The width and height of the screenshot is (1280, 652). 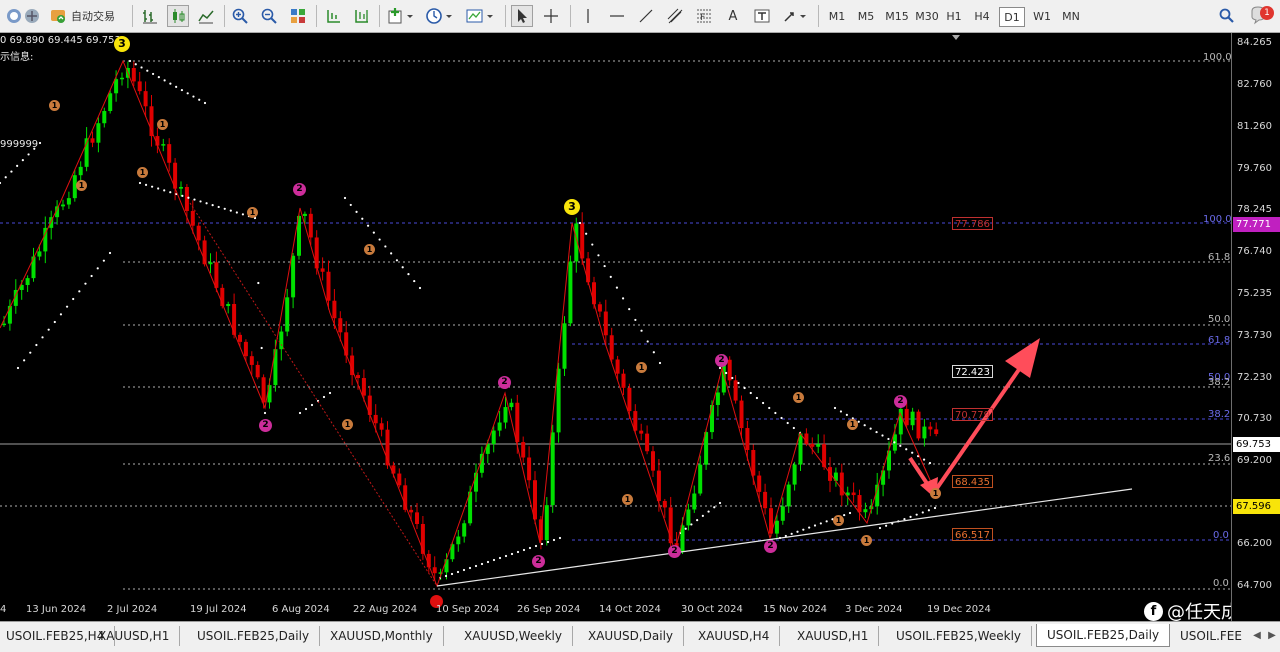 I want to click on chart-tab: XAUUSD,H4, so click(x=734, y=636).